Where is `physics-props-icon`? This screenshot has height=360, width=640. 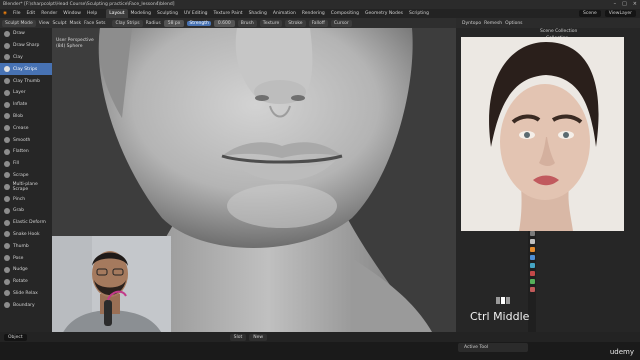 physics-props-icon is located at coordinates (532, 265).